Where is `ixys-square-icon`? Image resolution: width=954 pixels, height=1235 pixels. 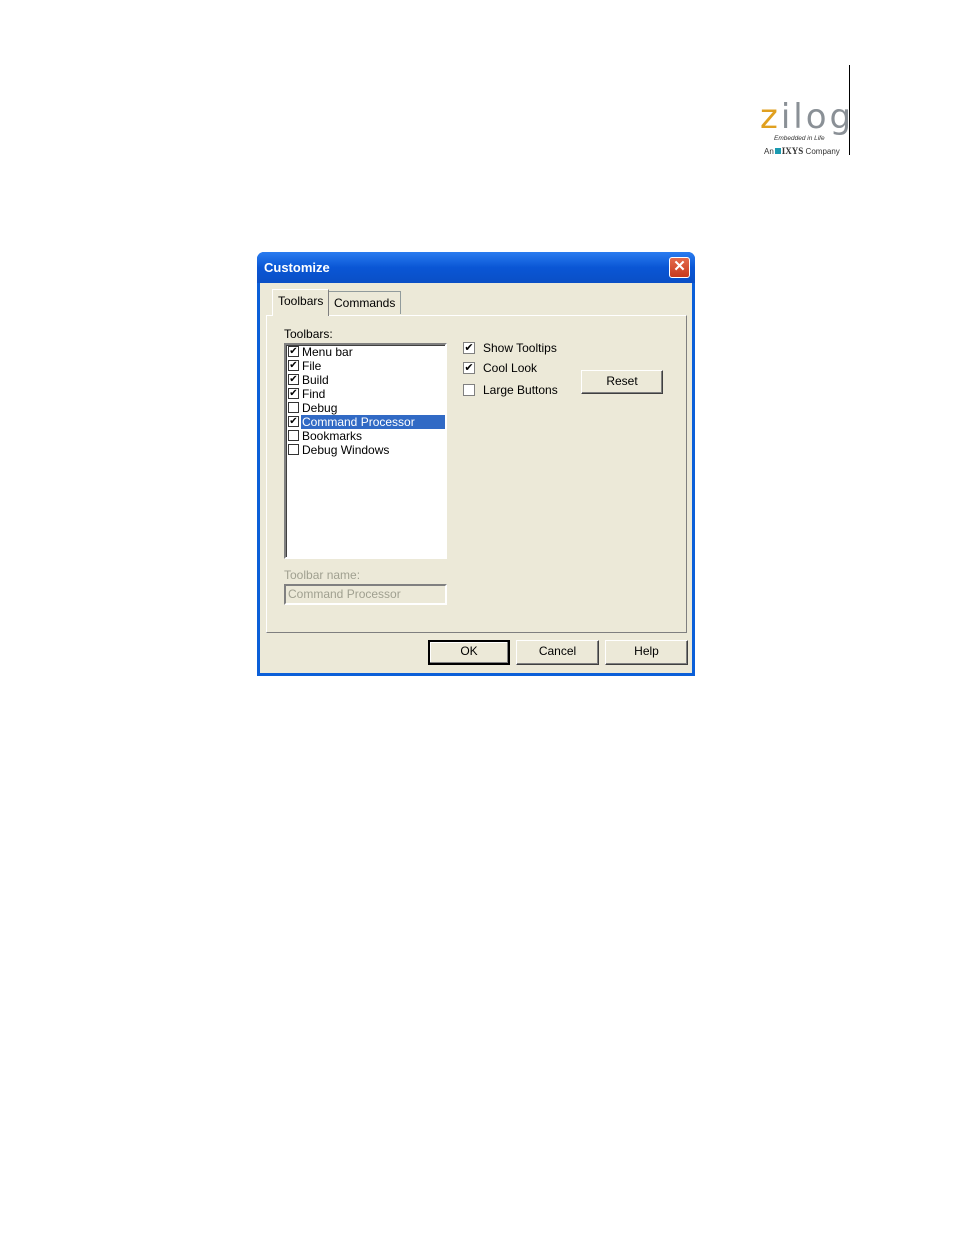 ixys-square-icon is located at coordinates (777, 151).